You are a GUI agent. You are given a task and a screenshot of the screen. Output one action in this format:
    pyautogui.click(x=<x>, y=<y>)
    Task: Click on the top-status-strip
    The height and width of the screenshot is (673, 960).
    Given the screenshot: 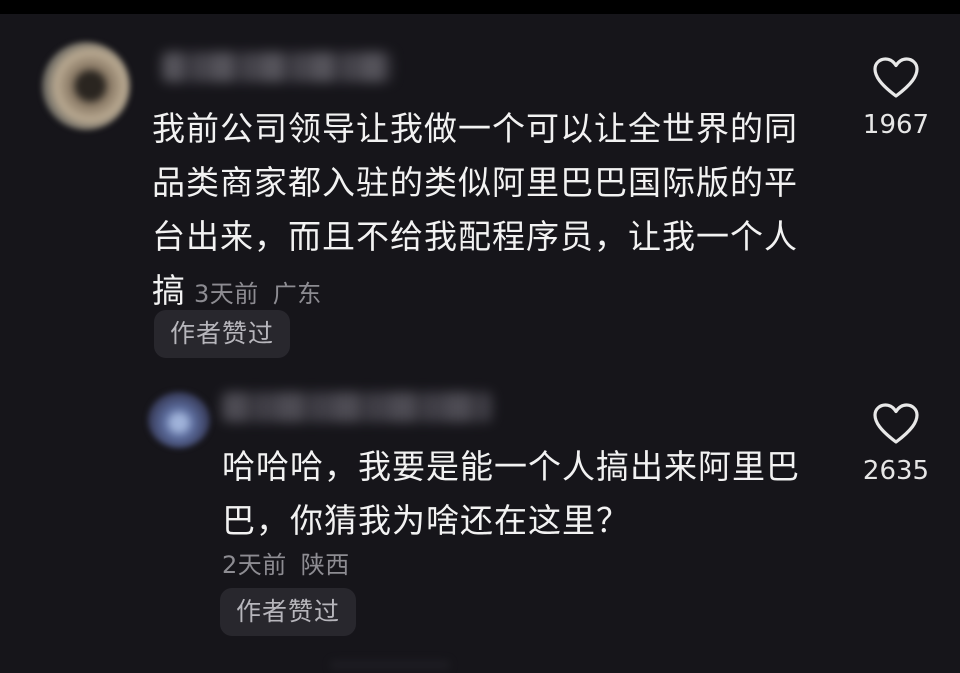 What is the action you would take?
    pyautogui.click(x=480, y=7)
    